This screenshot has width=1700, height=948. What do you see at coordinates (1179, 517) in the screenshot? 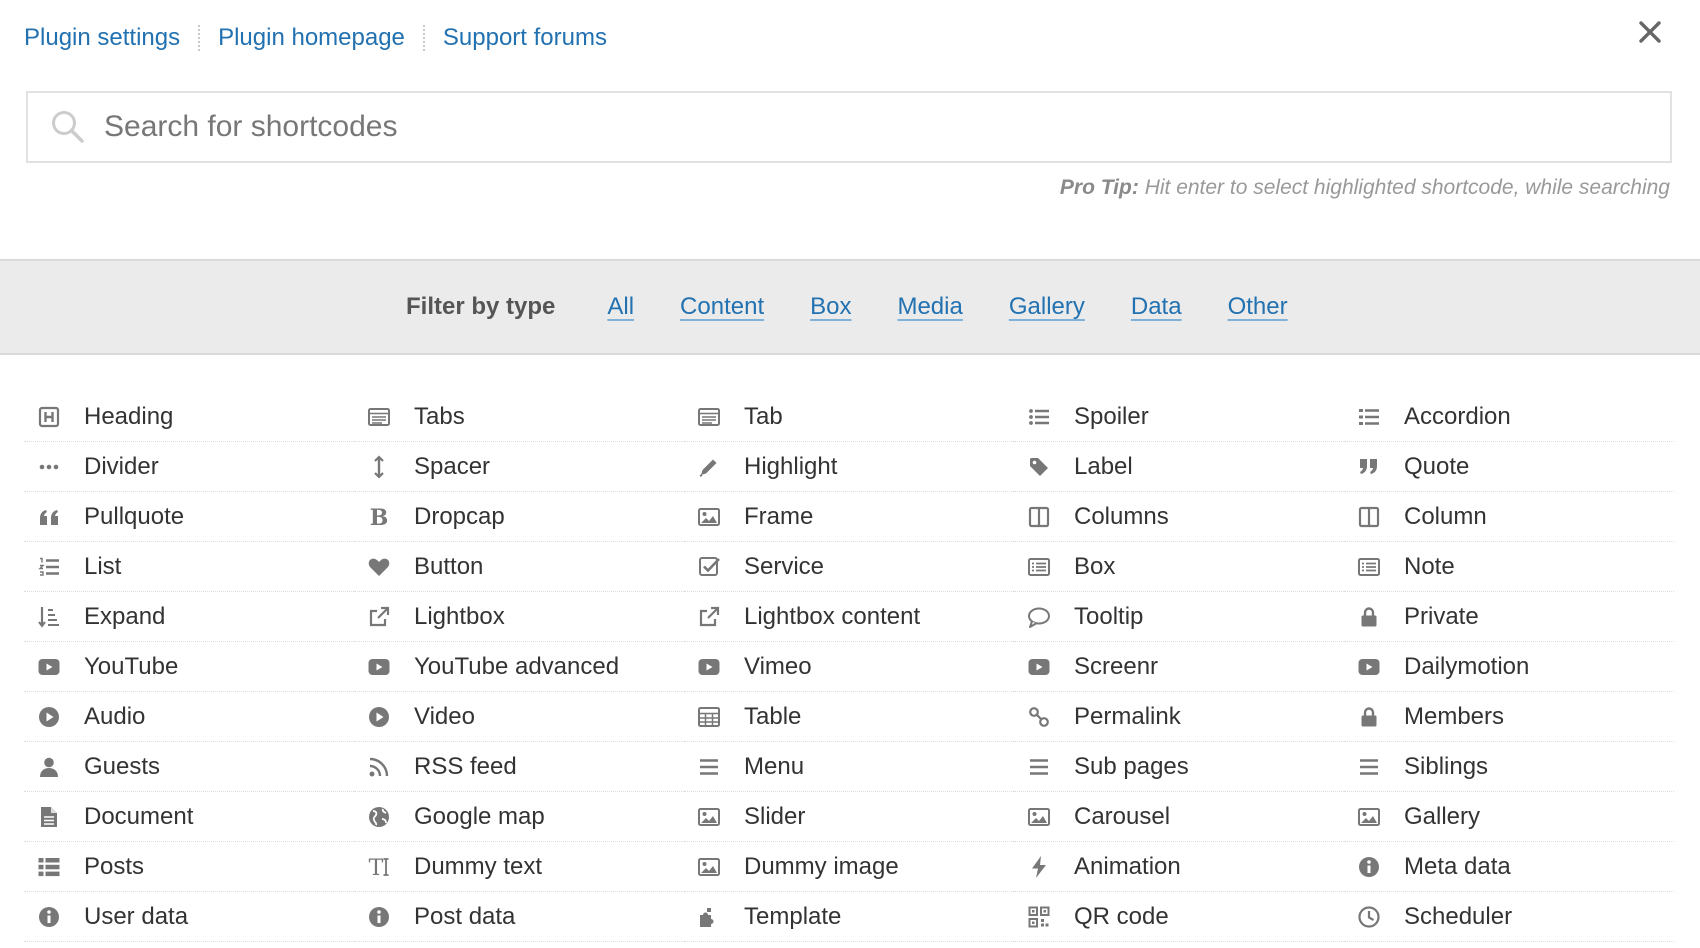
I see `shortcode-columns: Columns` at bounding box center [1179, 517].